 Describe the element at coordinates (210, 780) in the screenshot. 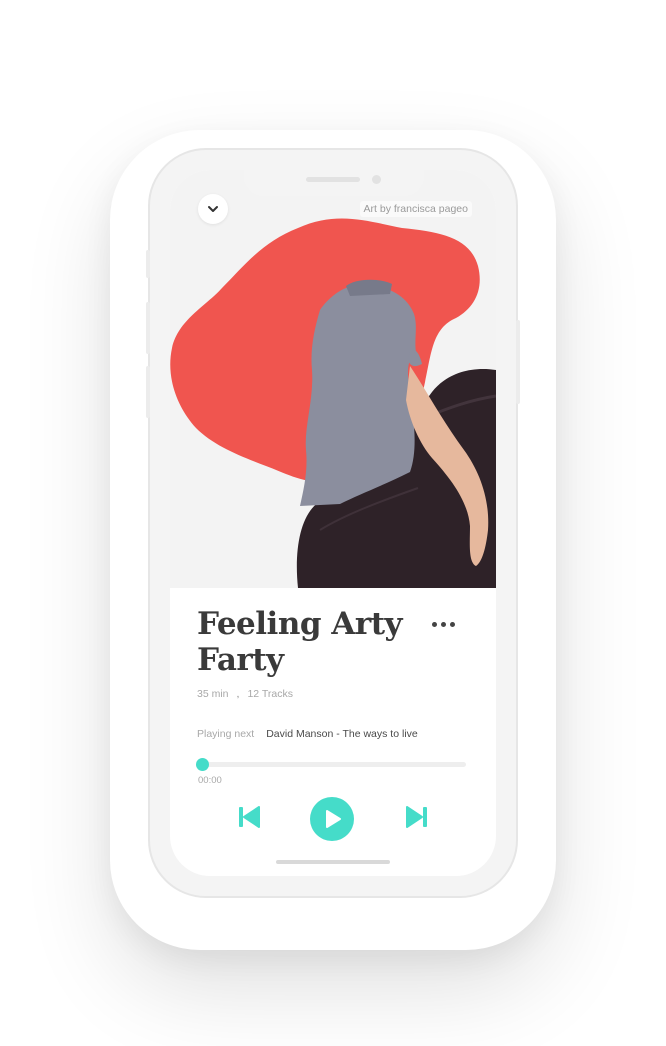

I see `elapsed-time: 00:00` at that location.